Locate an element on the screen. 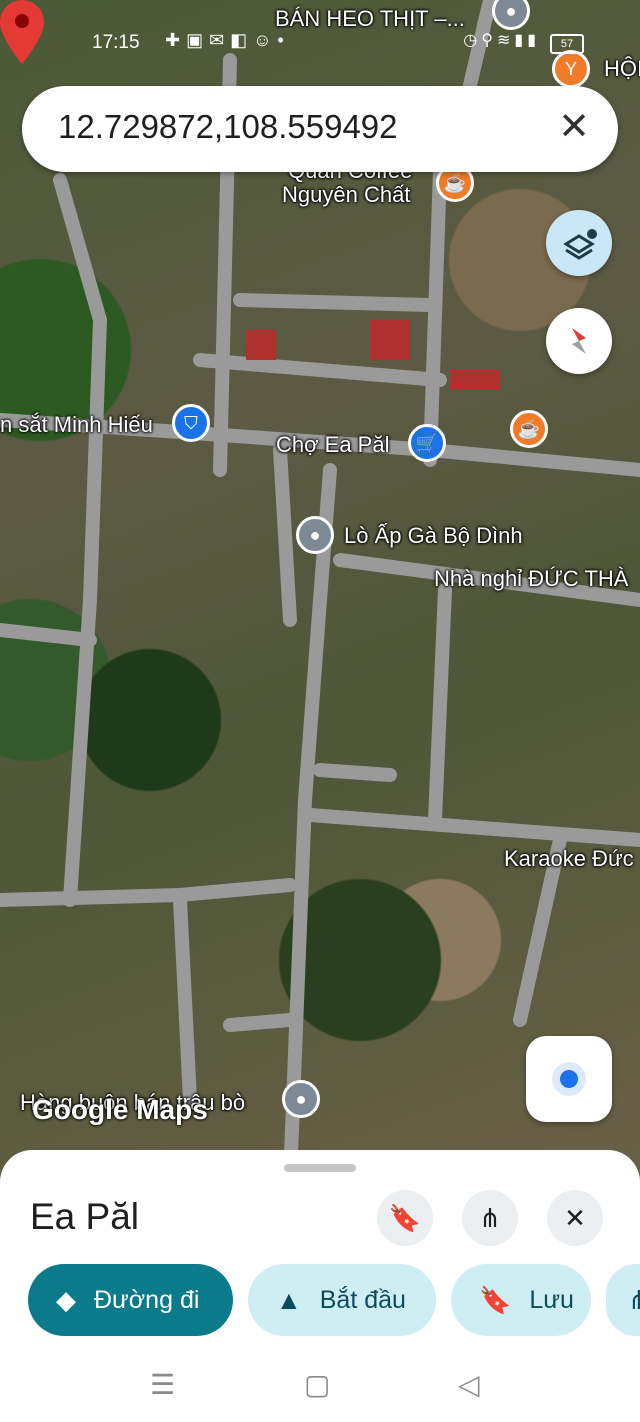 The image size is (640, 1422). system-nav-bar: ☰ ▢ ◁ is located at coordinates (320, 1386).